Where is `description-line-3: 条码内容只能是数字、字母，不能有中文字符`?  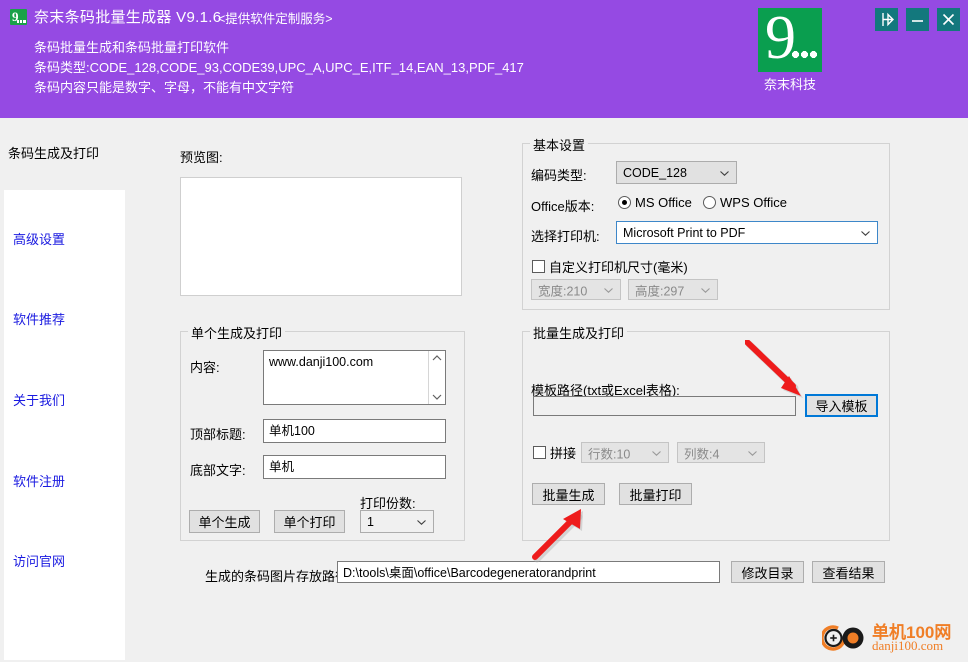
description-line-3: 条码内容只能是数字、字母，不能有中文字符 is located at coordinates (164, 87).